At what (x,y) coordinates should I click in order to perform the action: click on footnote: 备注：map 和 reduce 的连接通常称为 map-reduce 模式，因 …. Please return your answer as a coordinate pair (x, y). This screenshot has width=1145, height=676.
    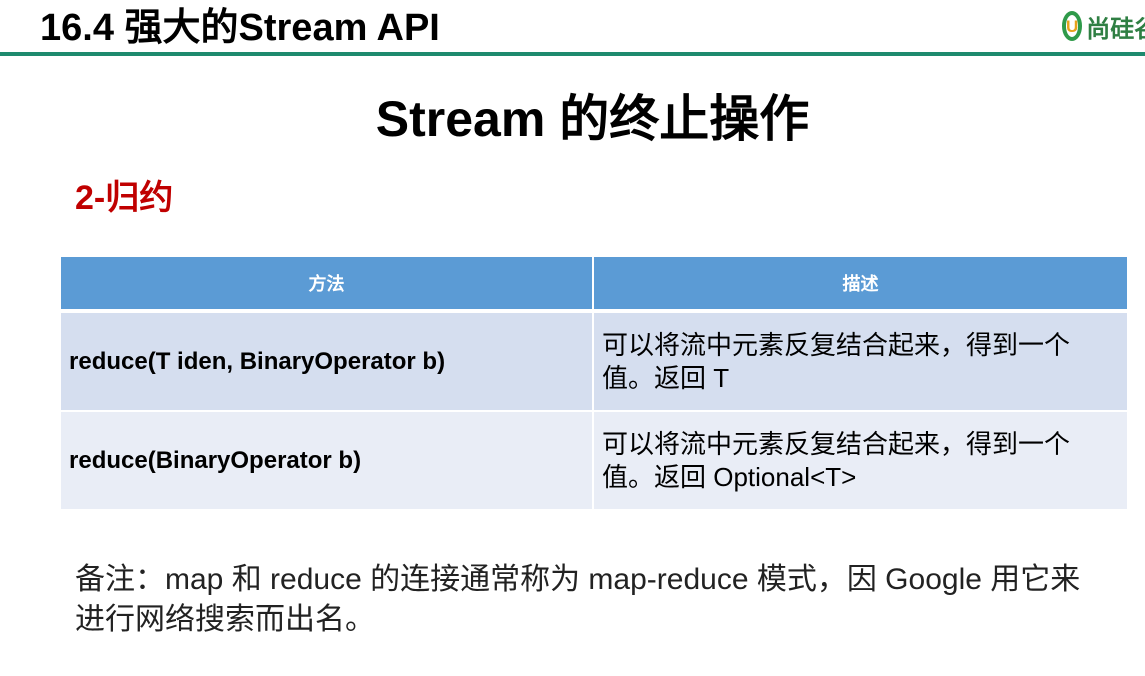
    Looking at the image, I should click on (578, 599).